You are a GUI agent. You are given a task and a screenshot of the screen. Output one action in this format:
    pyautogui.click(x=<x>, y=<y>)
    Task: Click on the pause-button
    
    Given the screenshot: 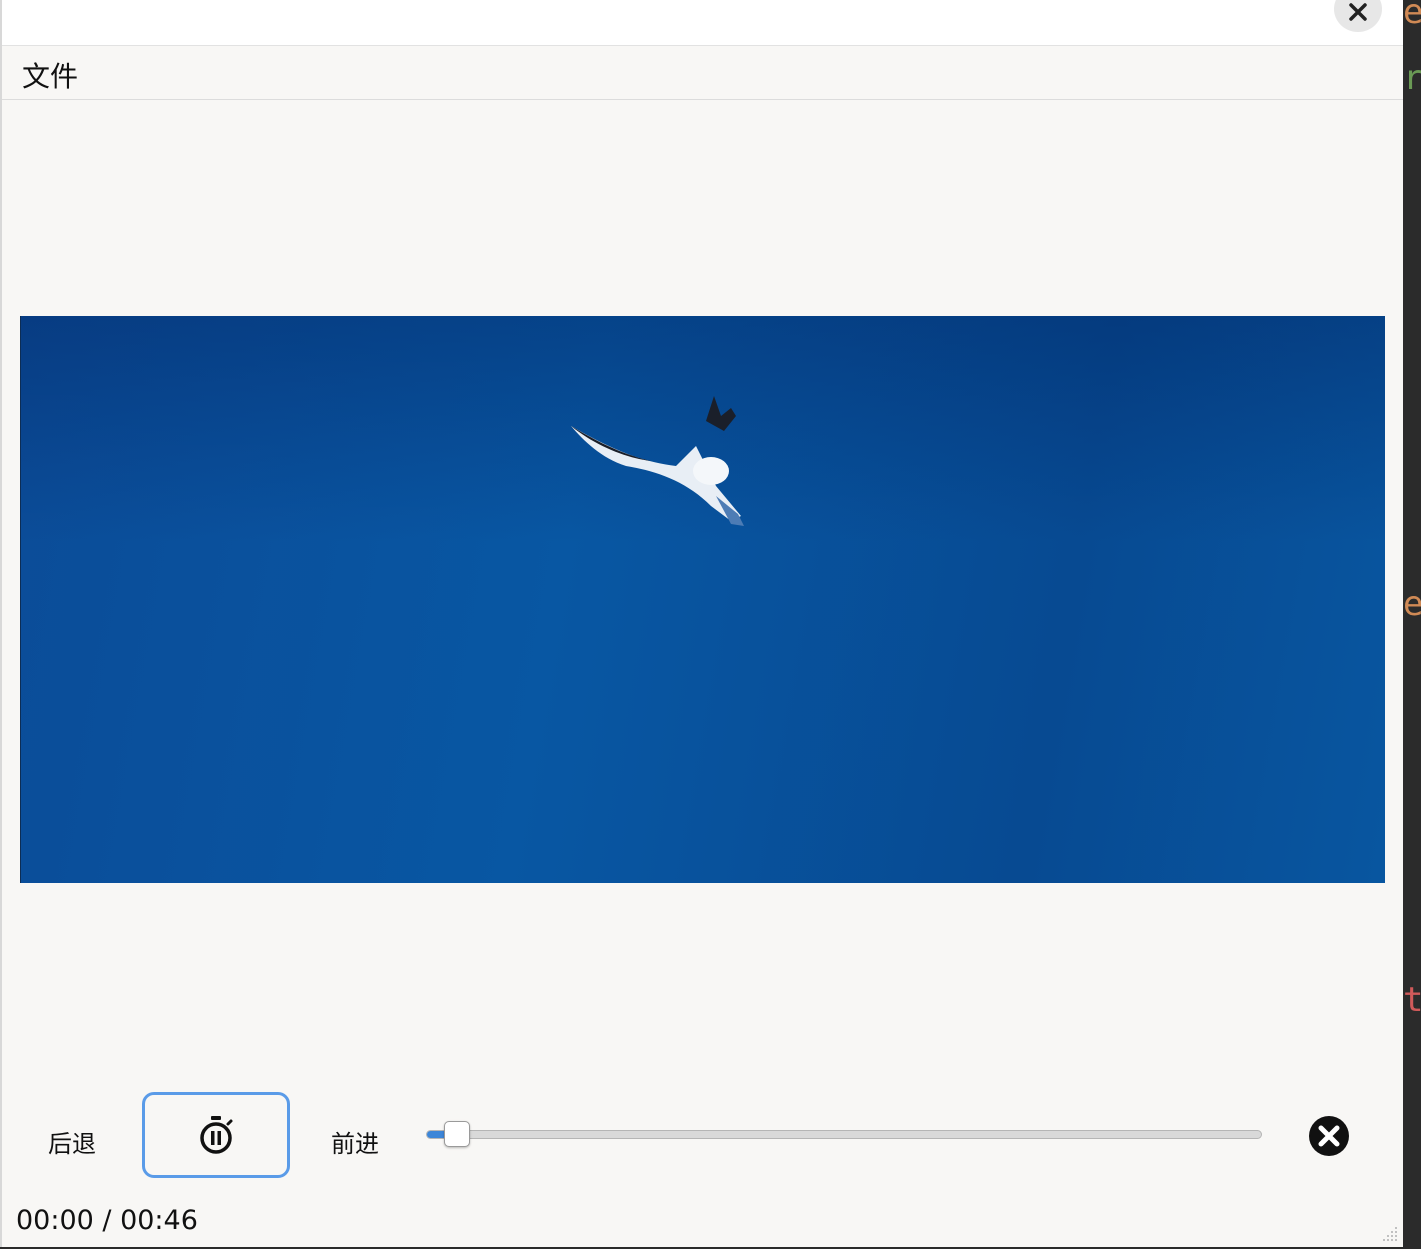 What is the action you would take?
    pyautogui.click(x=216, y=1135)
    